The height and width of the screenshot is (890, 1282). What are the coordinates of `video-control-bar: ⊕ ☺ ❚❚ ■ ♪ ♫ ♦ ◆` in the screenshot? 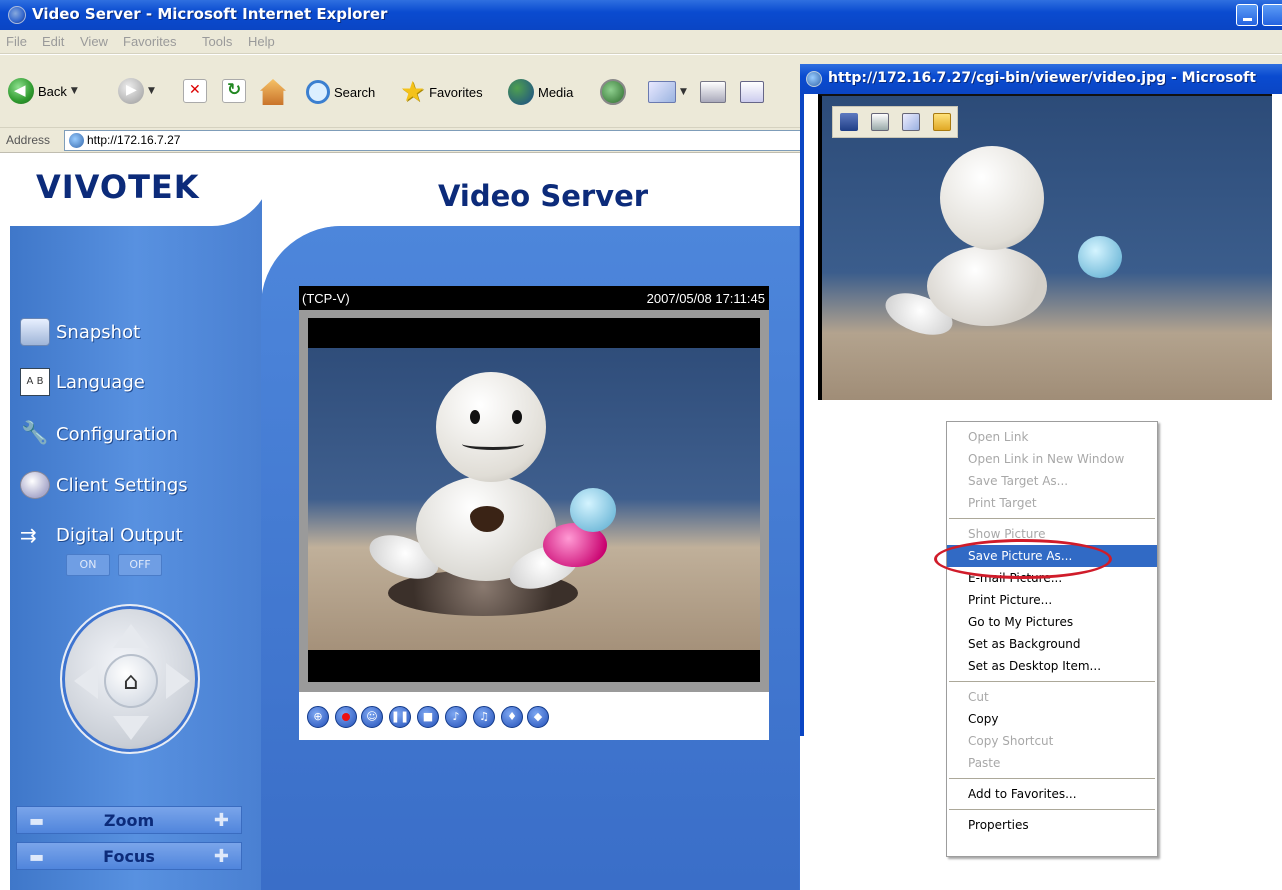 It's located at (534, 716).